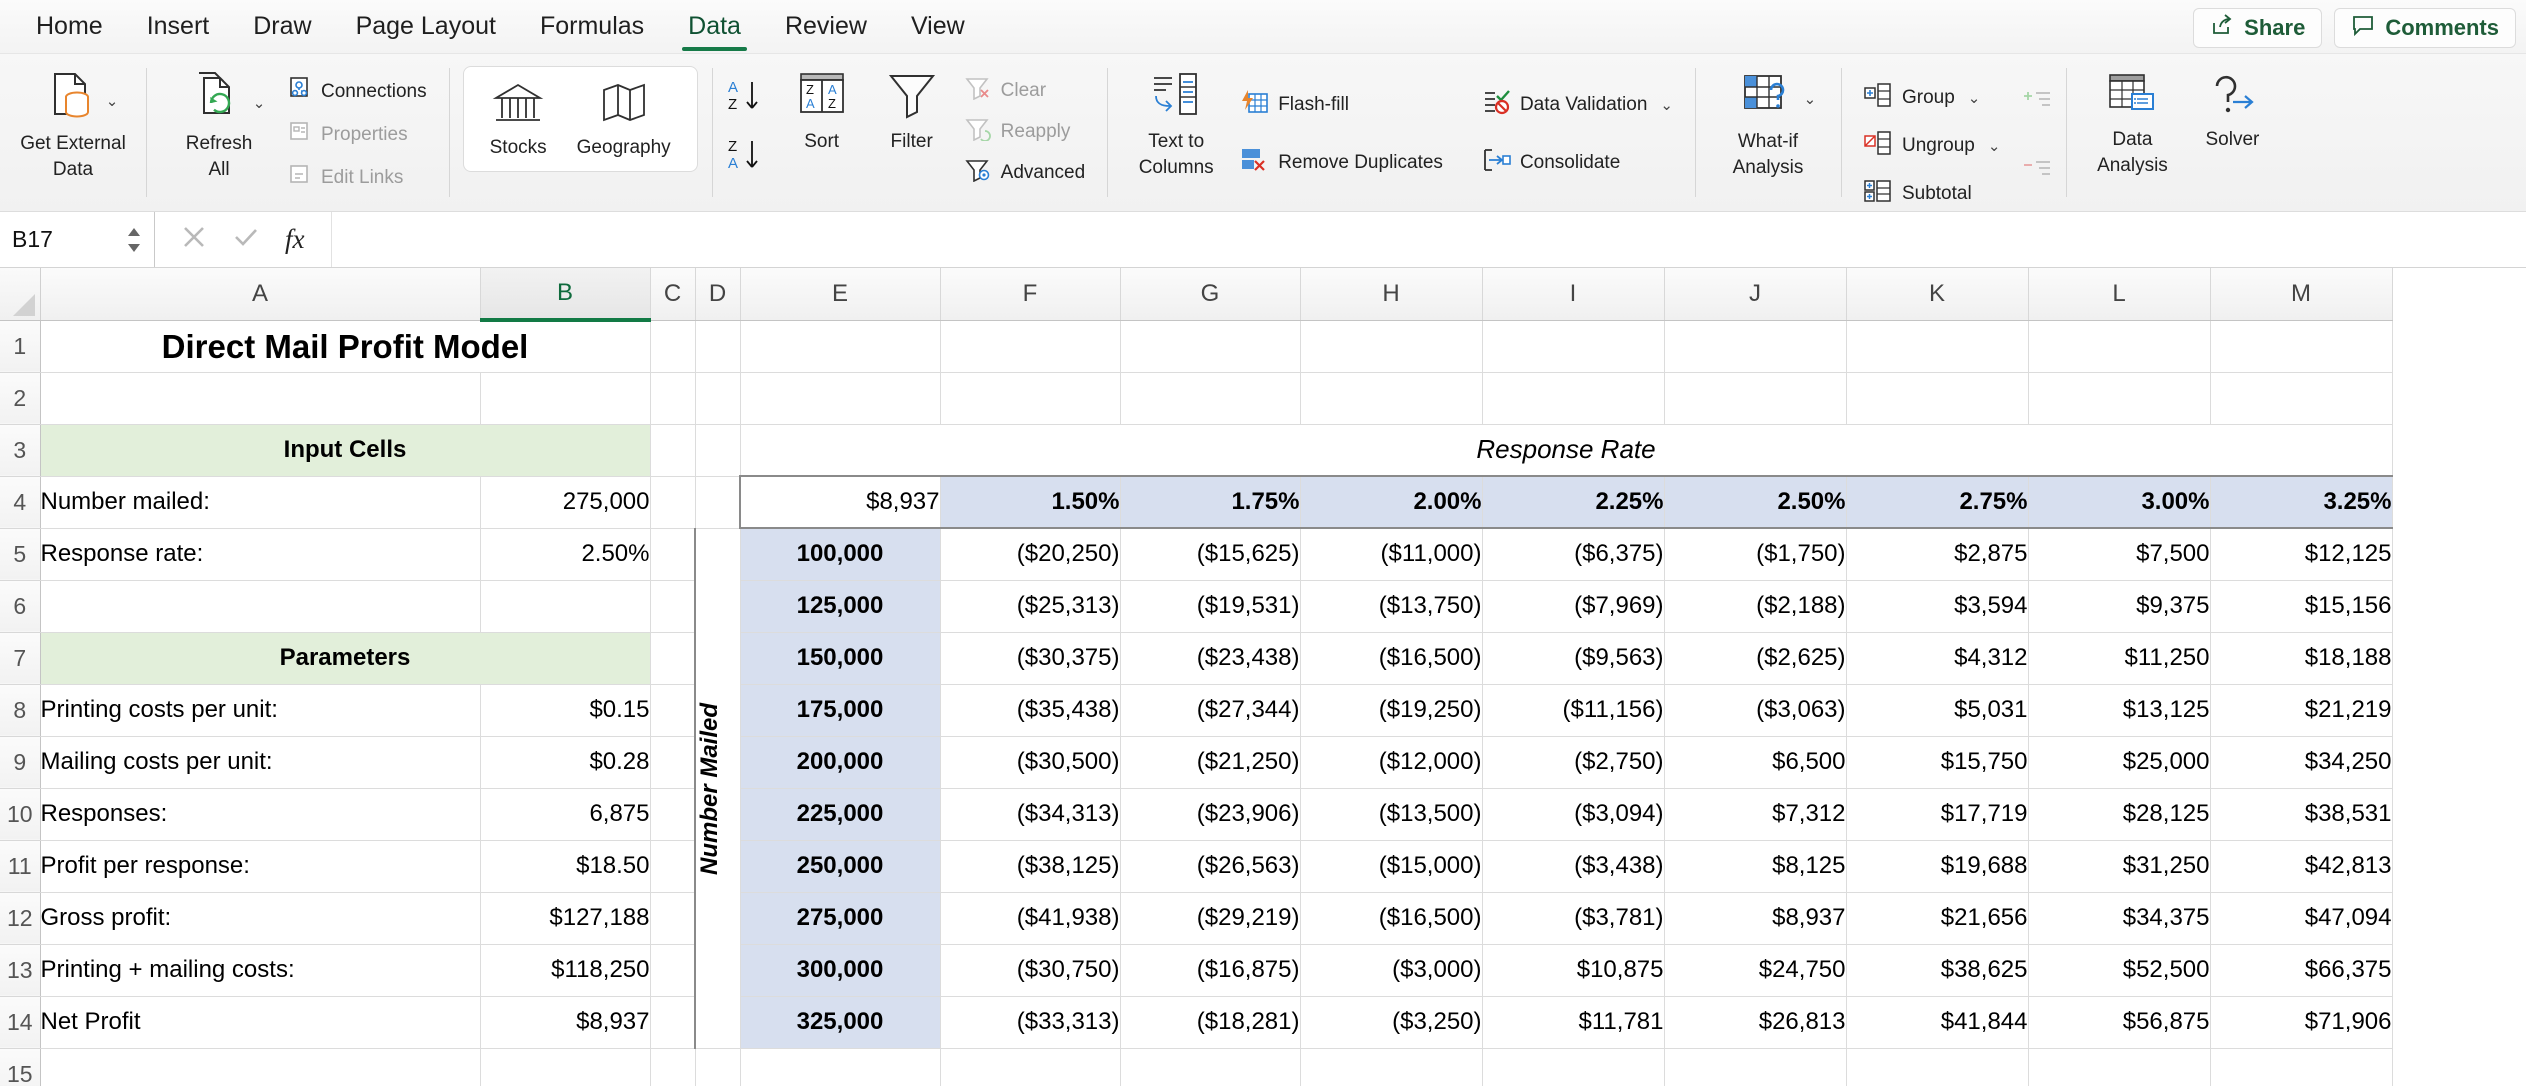  Describe the element at coordinates (2301, 398) in the screenshot. I see `cell-M2` at that location.